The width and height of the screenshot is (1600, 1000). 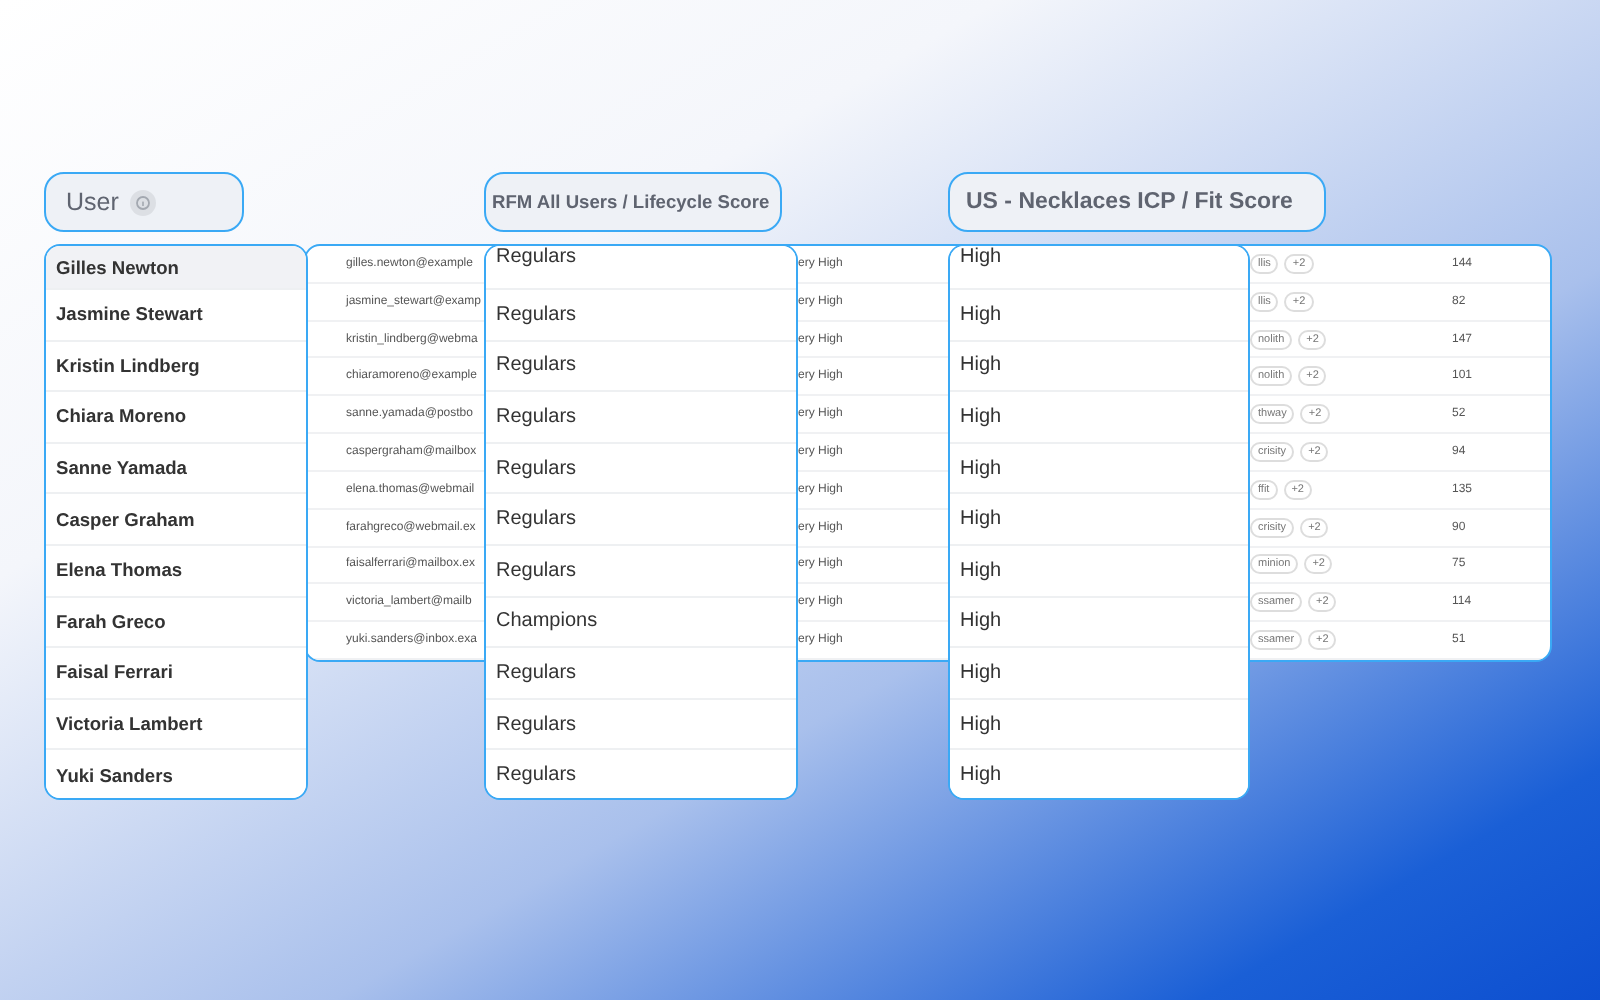 I want to click on header-label: RFM All Users / Lifecycle Score, so click(x=631, y=202).